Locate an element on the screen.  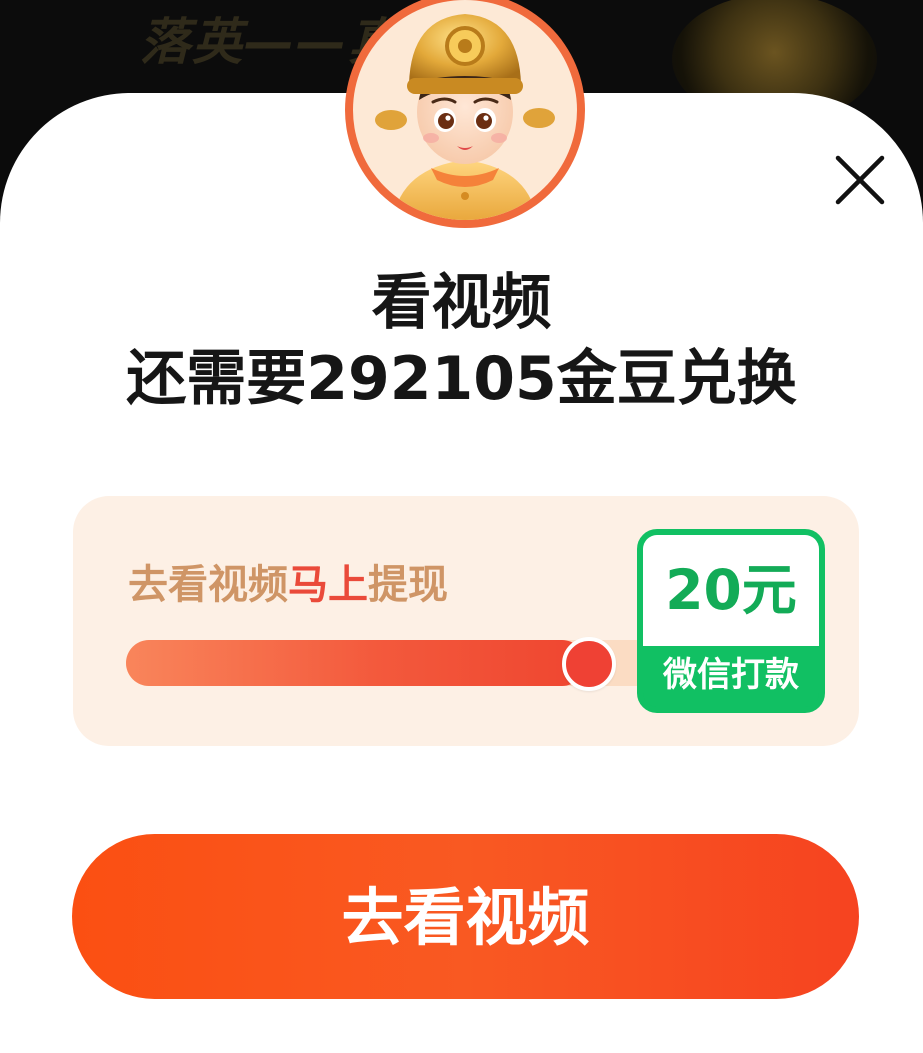
progress-label-highlight: 马上 is located at coordinates (328, 585).